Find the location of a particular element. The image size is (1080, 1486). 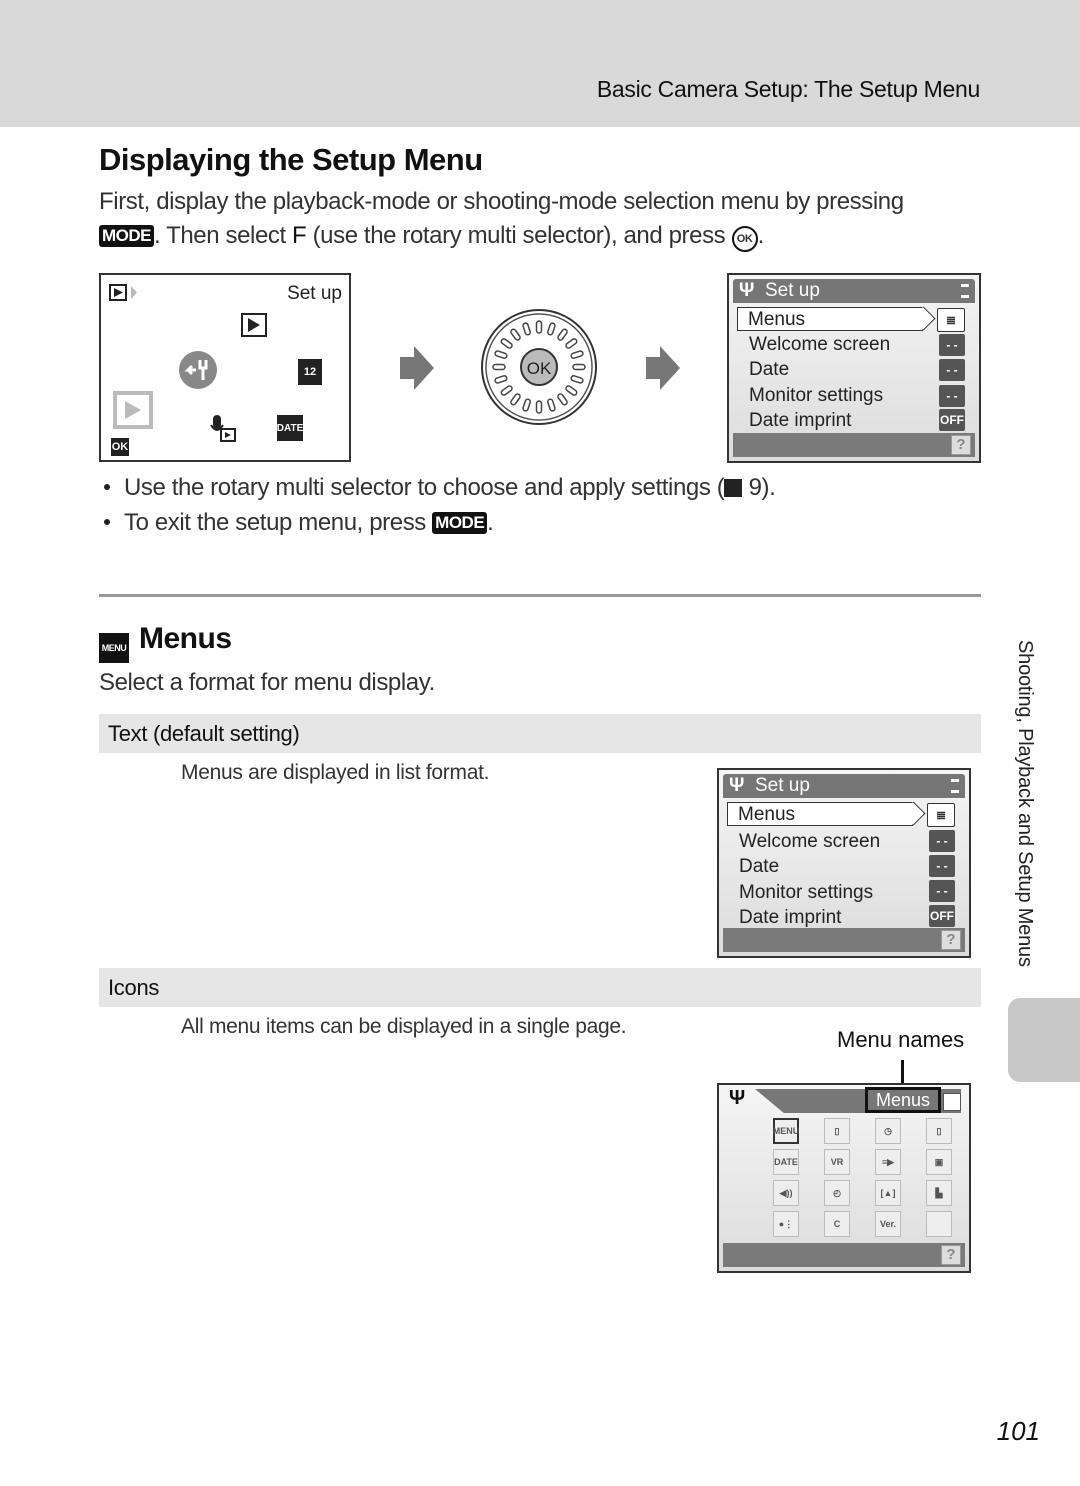

menu-names-callout: Menu names is located at coordinates (901, 1039).